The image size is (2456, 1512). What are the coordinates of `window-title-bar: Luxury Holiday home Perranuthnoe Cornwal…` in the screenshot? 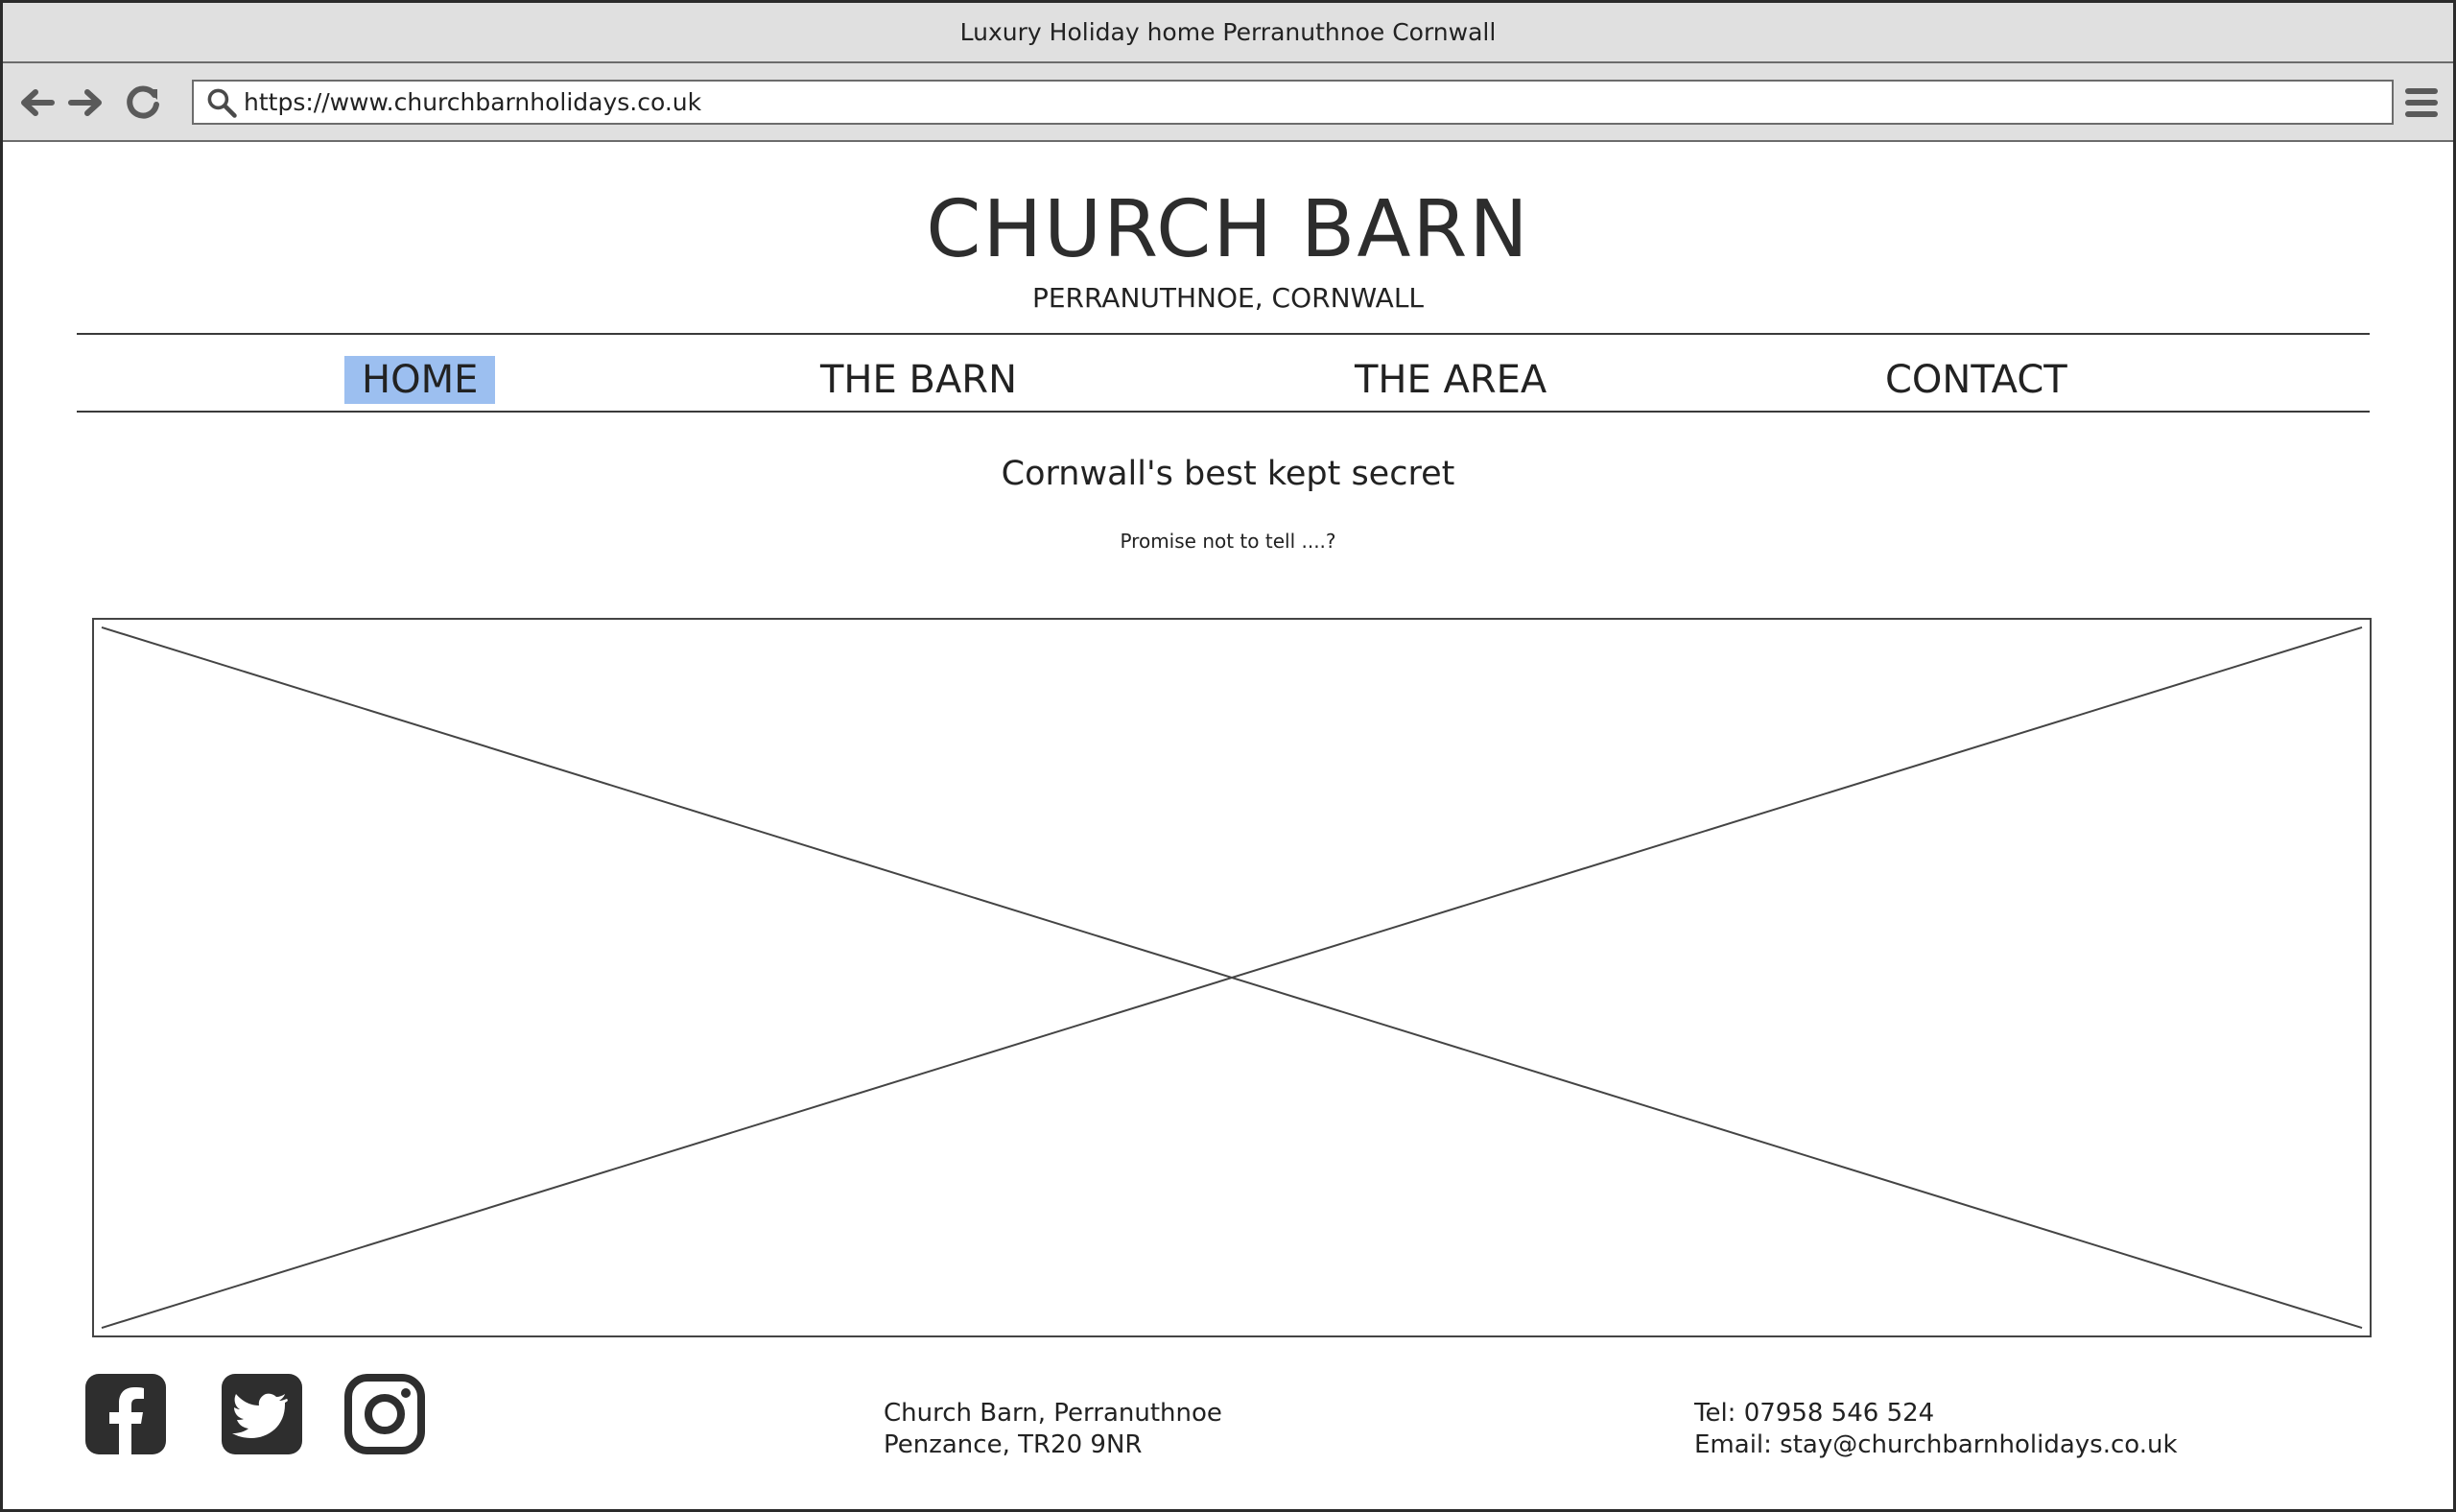 It's located at (1228, 33).